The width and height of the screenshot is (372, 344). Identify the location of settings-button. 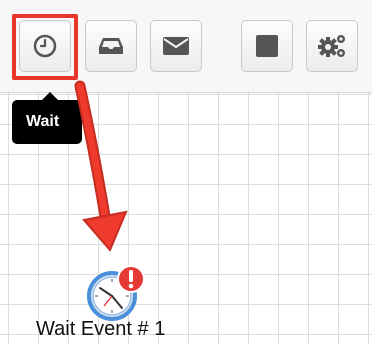
(332, 46).